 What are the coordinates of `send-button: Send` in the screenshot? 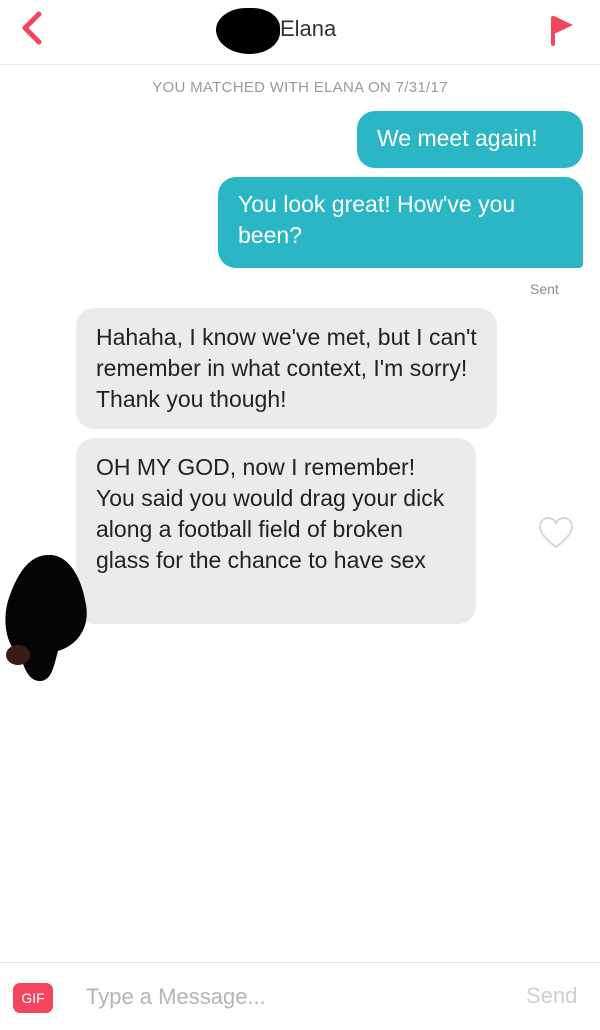 It's located at (551, 996).